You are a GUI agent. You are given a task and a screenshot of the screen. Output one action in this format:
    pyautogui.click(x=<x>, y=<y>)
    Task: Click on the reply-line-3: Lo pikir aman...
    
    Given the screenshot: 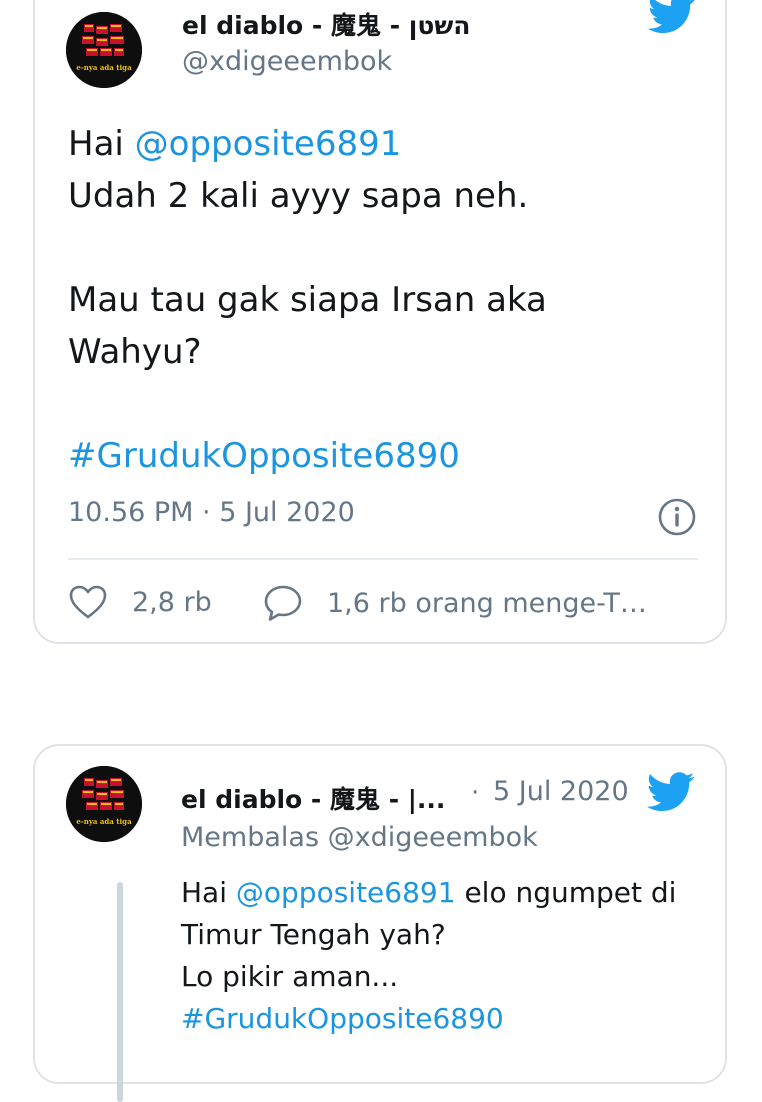 What is the action you would take?
    pyautogui.click(x=290, y=976)
    